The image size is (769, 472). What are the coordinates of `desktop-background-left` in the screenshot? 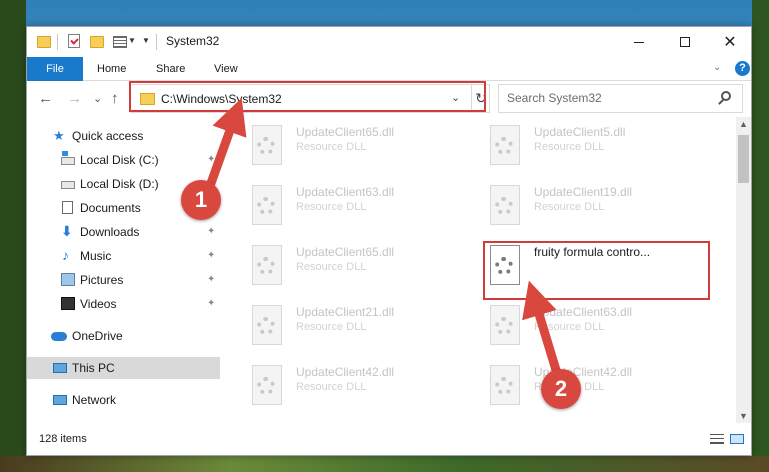 It's located at (13, 236).